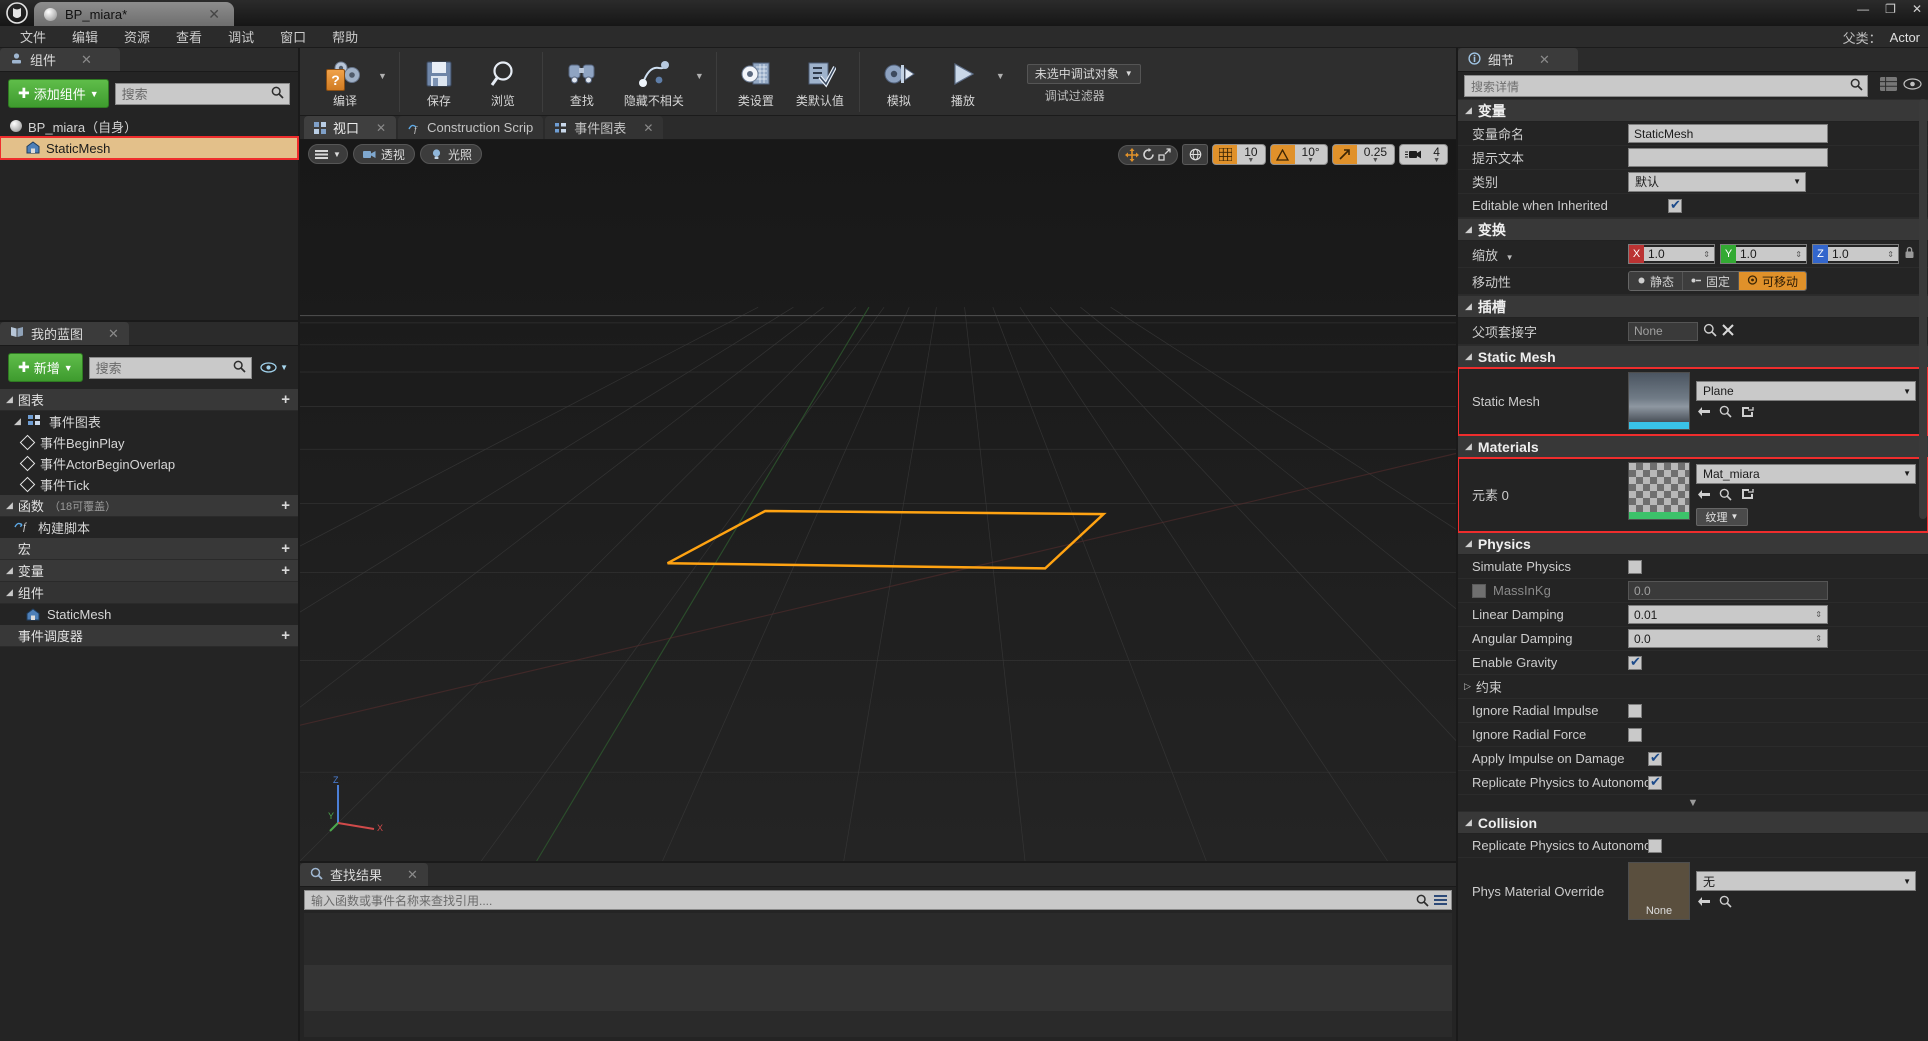  What do you see at coordinates (1479, 590) in the screenshot?
I see `massinkg-override-checkbox` at bounding box center [1479, 590].